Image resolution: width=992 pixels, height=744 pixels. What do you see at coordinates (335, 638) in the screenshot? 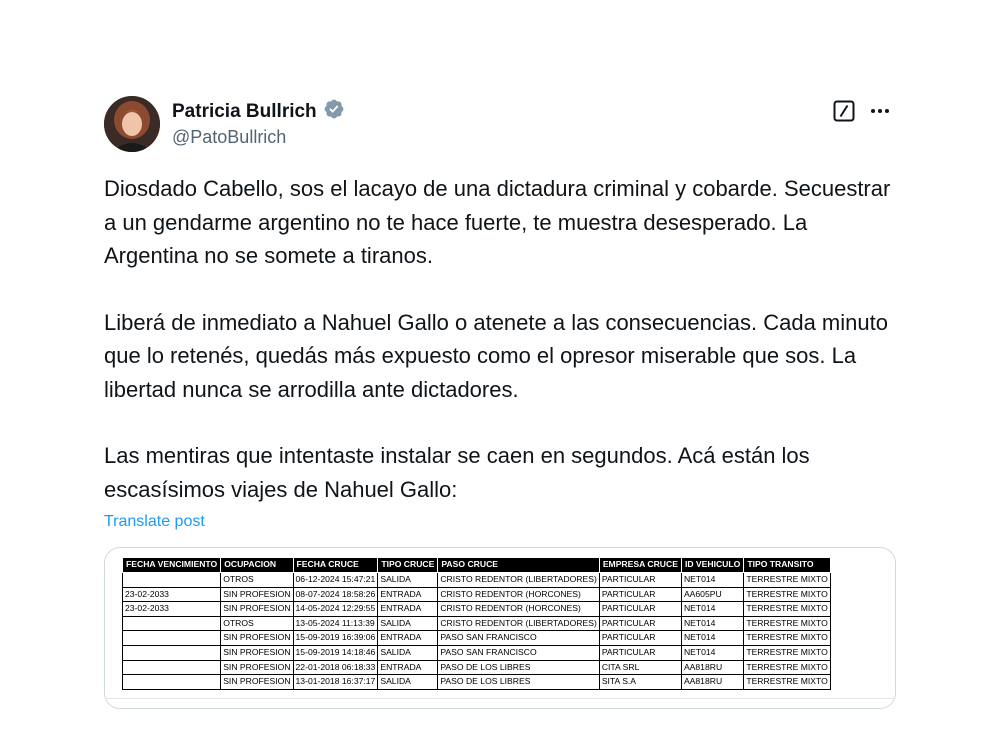
I see `table-cell: 15-09-2019 16:39:06` at bounding box center [335, 638].